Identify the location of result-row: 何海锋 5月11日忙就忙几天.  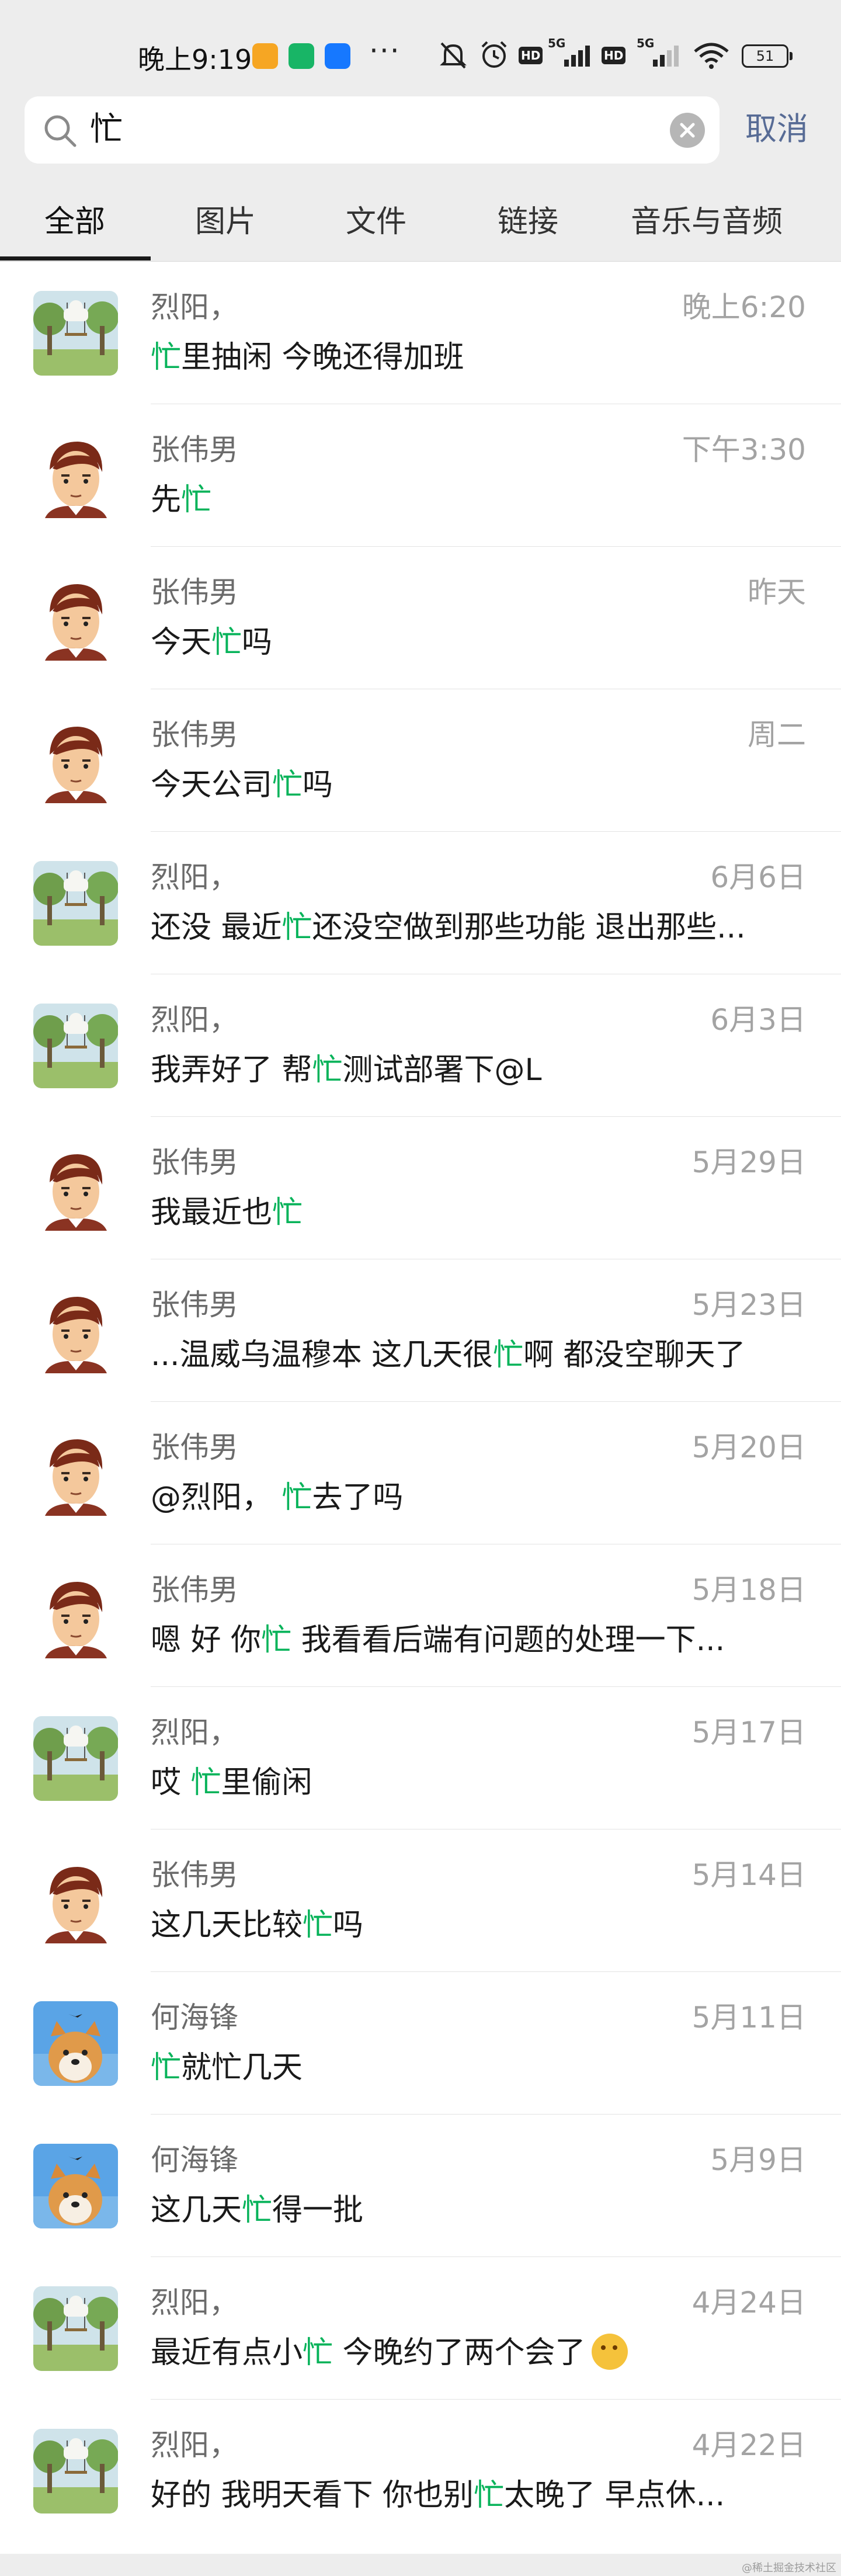
(420, 2043).